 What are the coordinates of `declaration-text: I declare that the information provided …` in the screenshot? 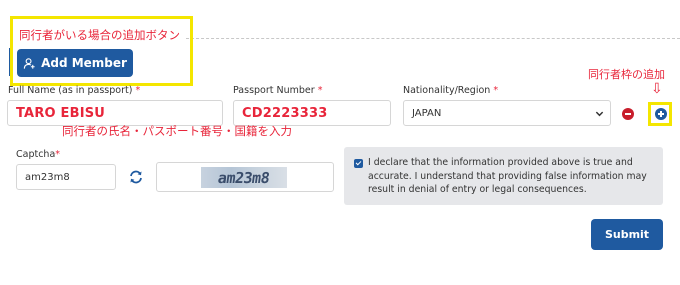 It's located at (507, 176).